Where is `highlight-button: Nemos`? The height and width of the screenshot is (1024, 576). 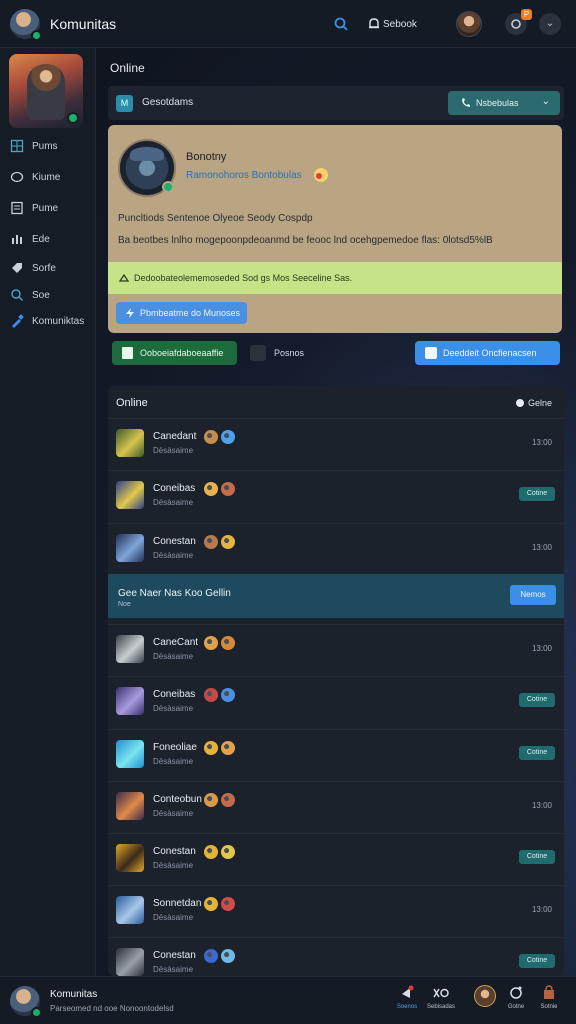
highlight-button: Nemos is located at coordinates (533, 595).